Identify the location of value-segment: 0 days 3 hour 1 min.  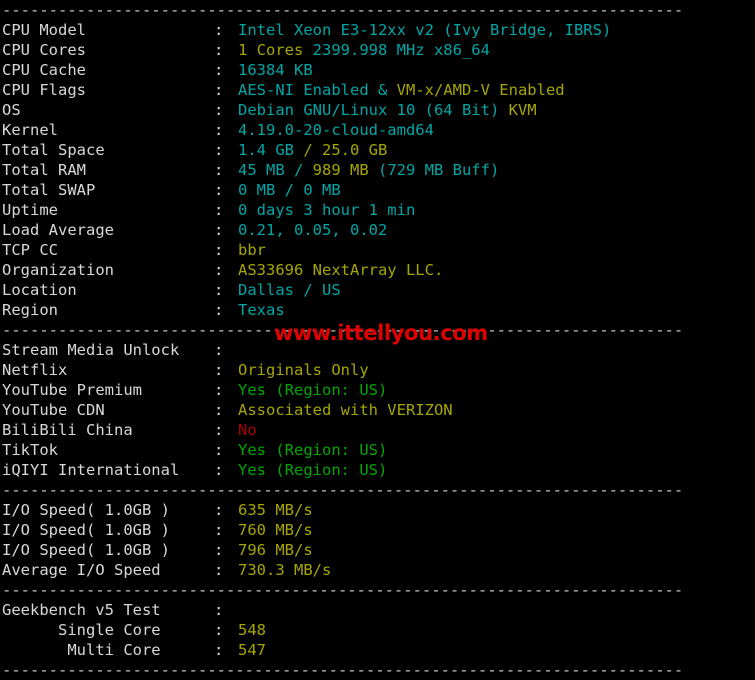
(327, 210).